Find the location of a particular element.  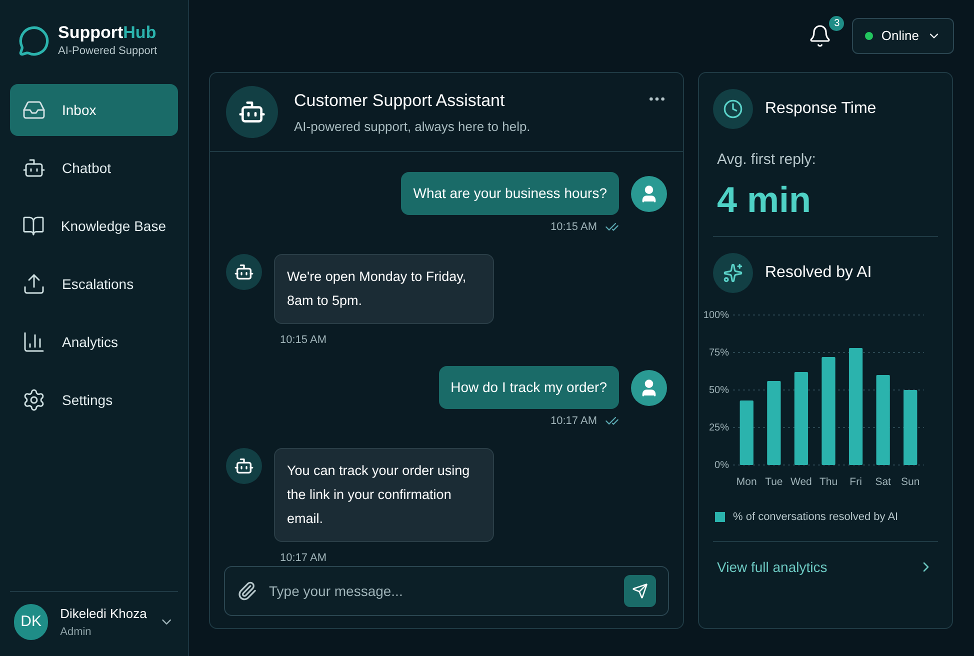

notification-bell-icon is located at coordinates (820, 36).